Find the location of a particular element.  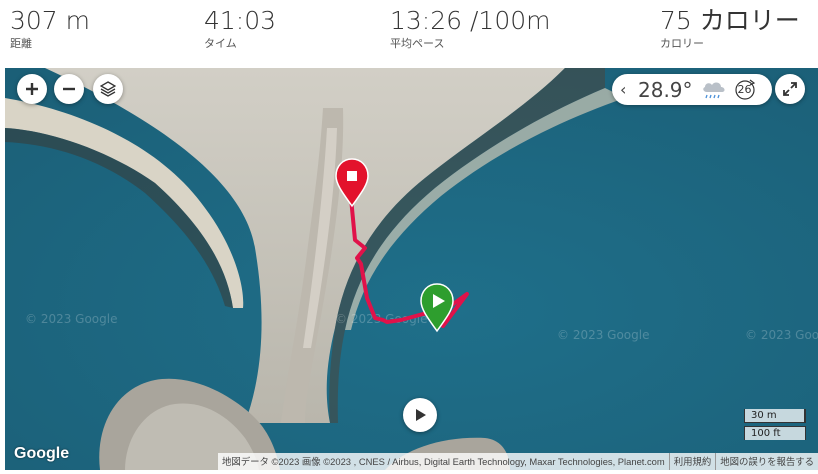

stat-calories: 75 カロリー カロリー is located at coordinates (730, 28).